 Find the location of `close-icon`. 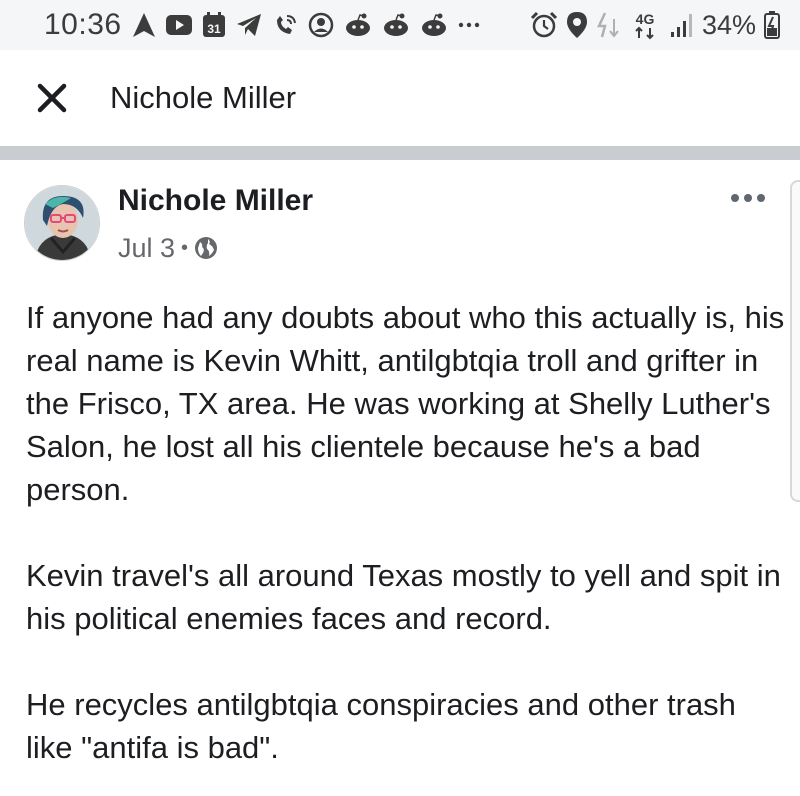

close-icon is located at coordinates (52, 98).